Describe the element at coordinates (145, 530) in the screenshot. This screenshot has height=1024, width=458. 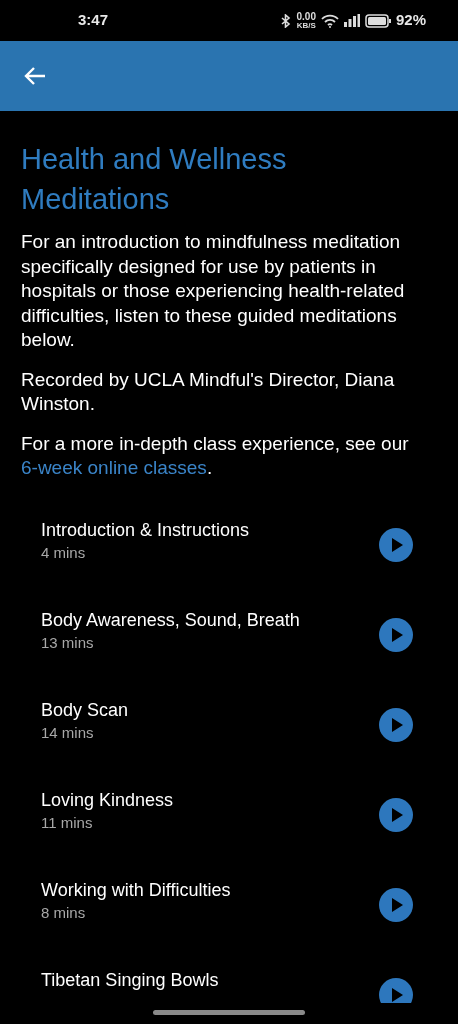
I see `track-title: Introduction & Instructions` at that location.